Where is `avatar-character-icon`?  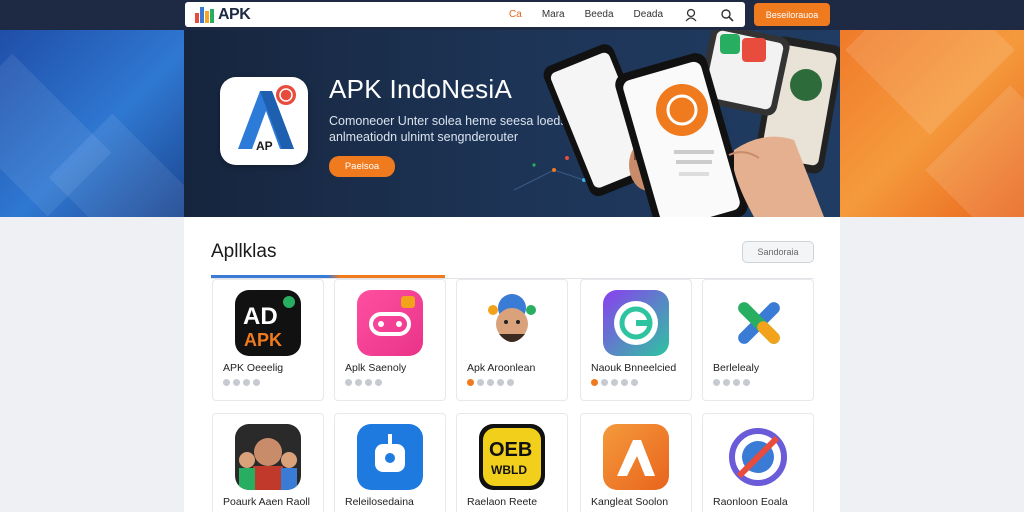 avatar-character-icon is located at coordinates (512, 323).